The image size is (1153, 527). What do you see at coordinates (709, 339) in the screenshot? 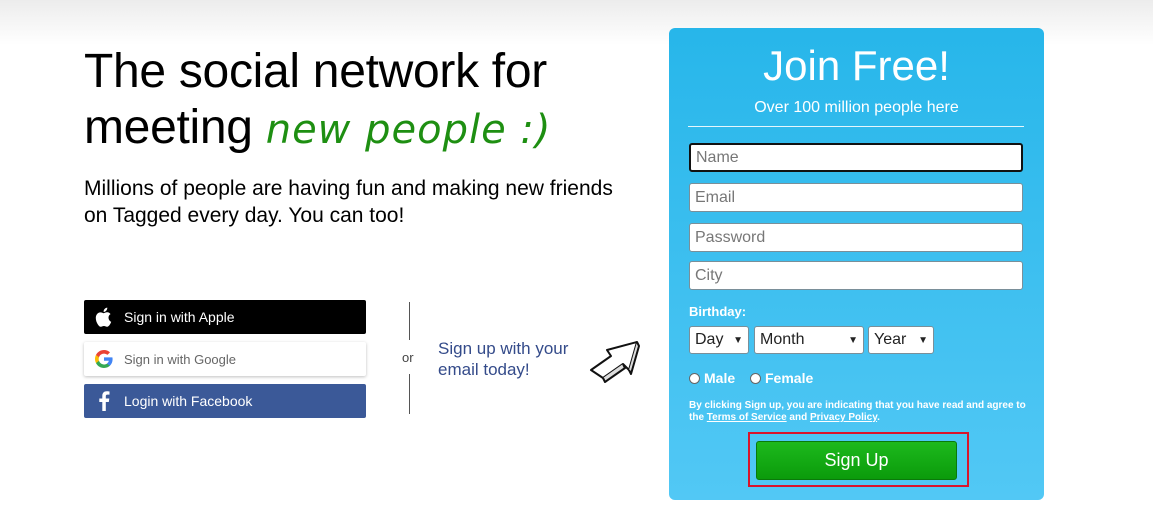
I see `day-select-value: Day` at bounding box center [709, 339].